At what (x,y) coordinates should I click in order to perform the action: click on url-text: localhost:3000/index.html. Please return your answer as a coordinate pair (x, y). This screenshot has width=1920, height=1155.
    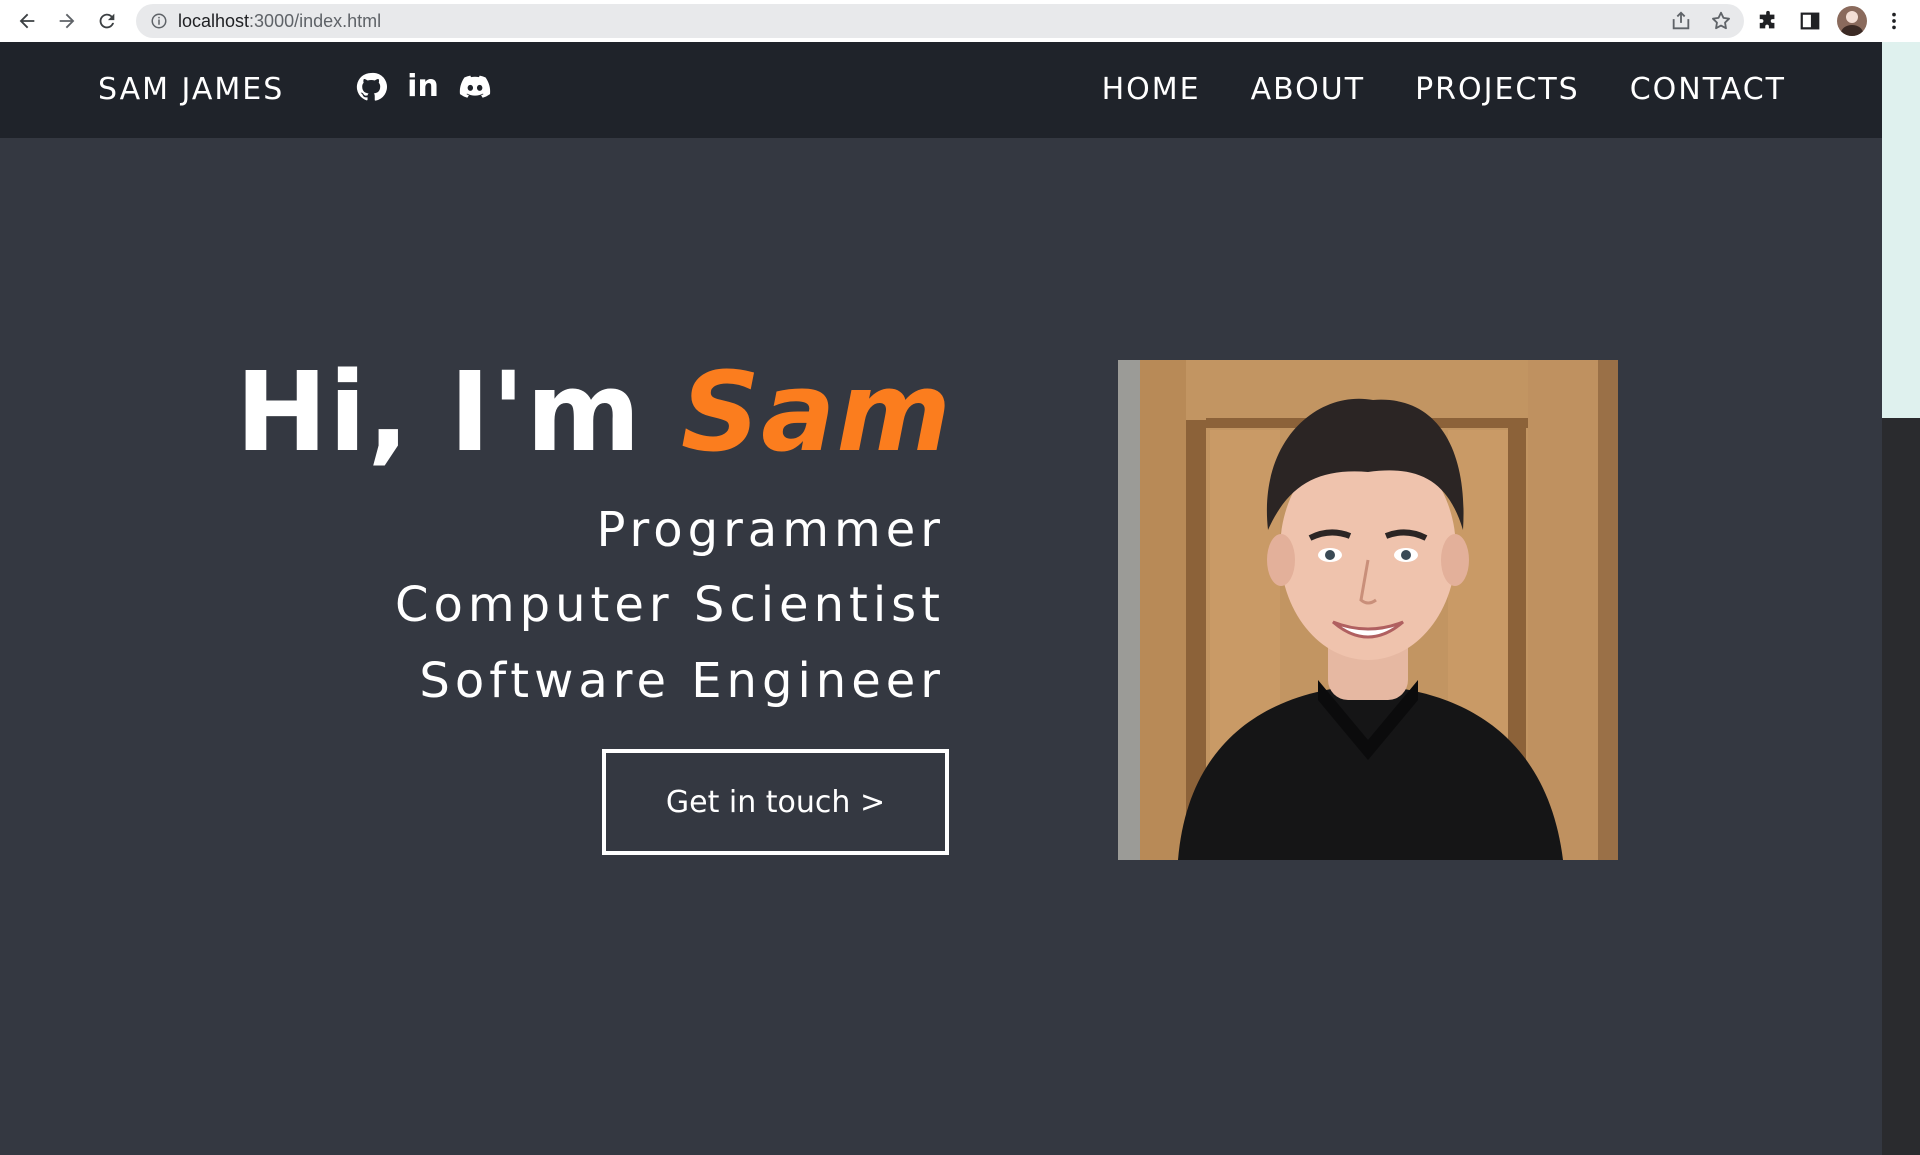
    Looking at the image, I should click on (279, 21).